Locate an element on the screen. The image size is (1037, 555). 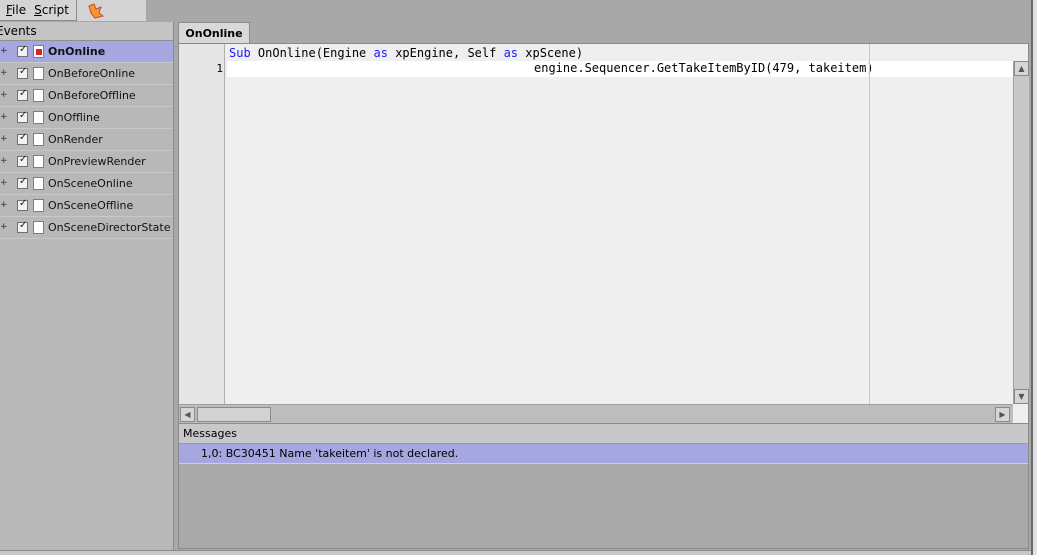
event-item-onscenedirectorstate: + OnSceneDirectorState is located at coordinates (86, 228).